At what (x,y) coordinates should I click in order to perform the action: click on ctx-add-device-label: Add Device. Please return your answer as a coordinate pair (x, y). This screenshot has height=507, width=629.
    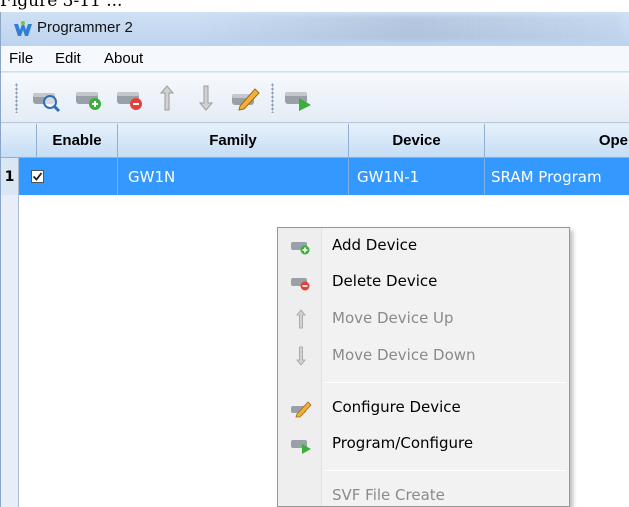
    Looking at the image, I should click on (375, 245).